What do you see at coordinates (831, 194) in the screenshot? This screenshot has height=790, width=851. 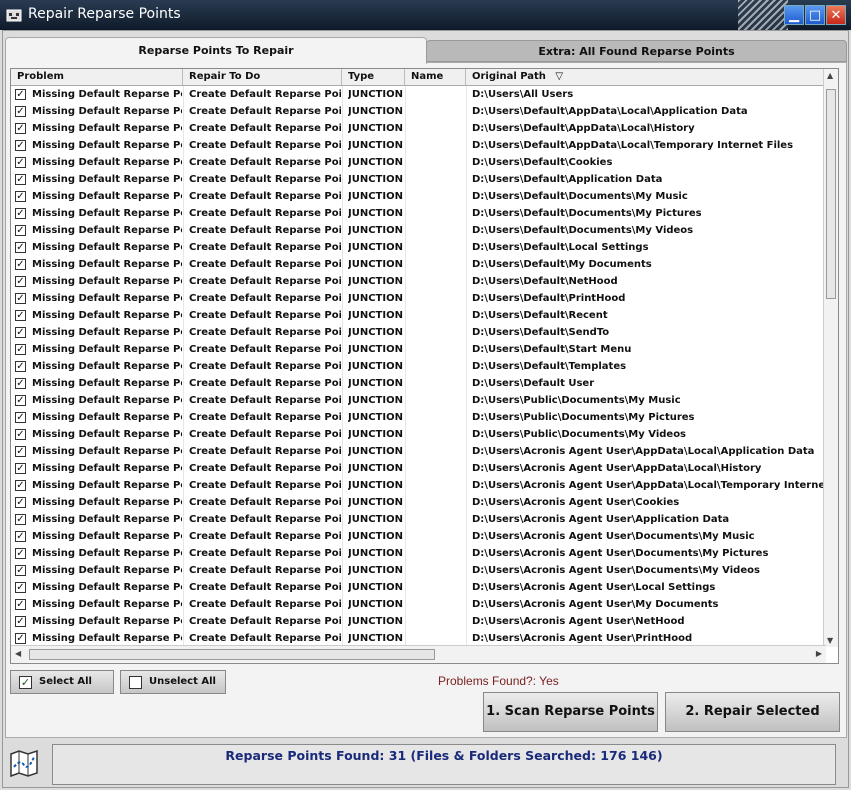 I see `vertical-scroll-thumb` at bounding box center [831, 194].